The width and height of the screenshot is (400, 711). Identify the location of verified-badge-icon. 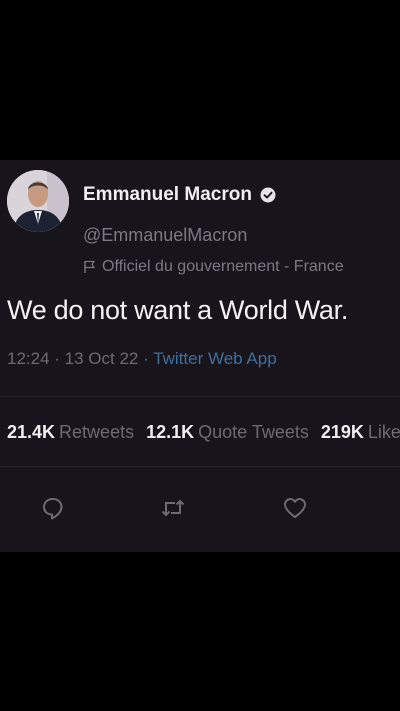
(268, 195).